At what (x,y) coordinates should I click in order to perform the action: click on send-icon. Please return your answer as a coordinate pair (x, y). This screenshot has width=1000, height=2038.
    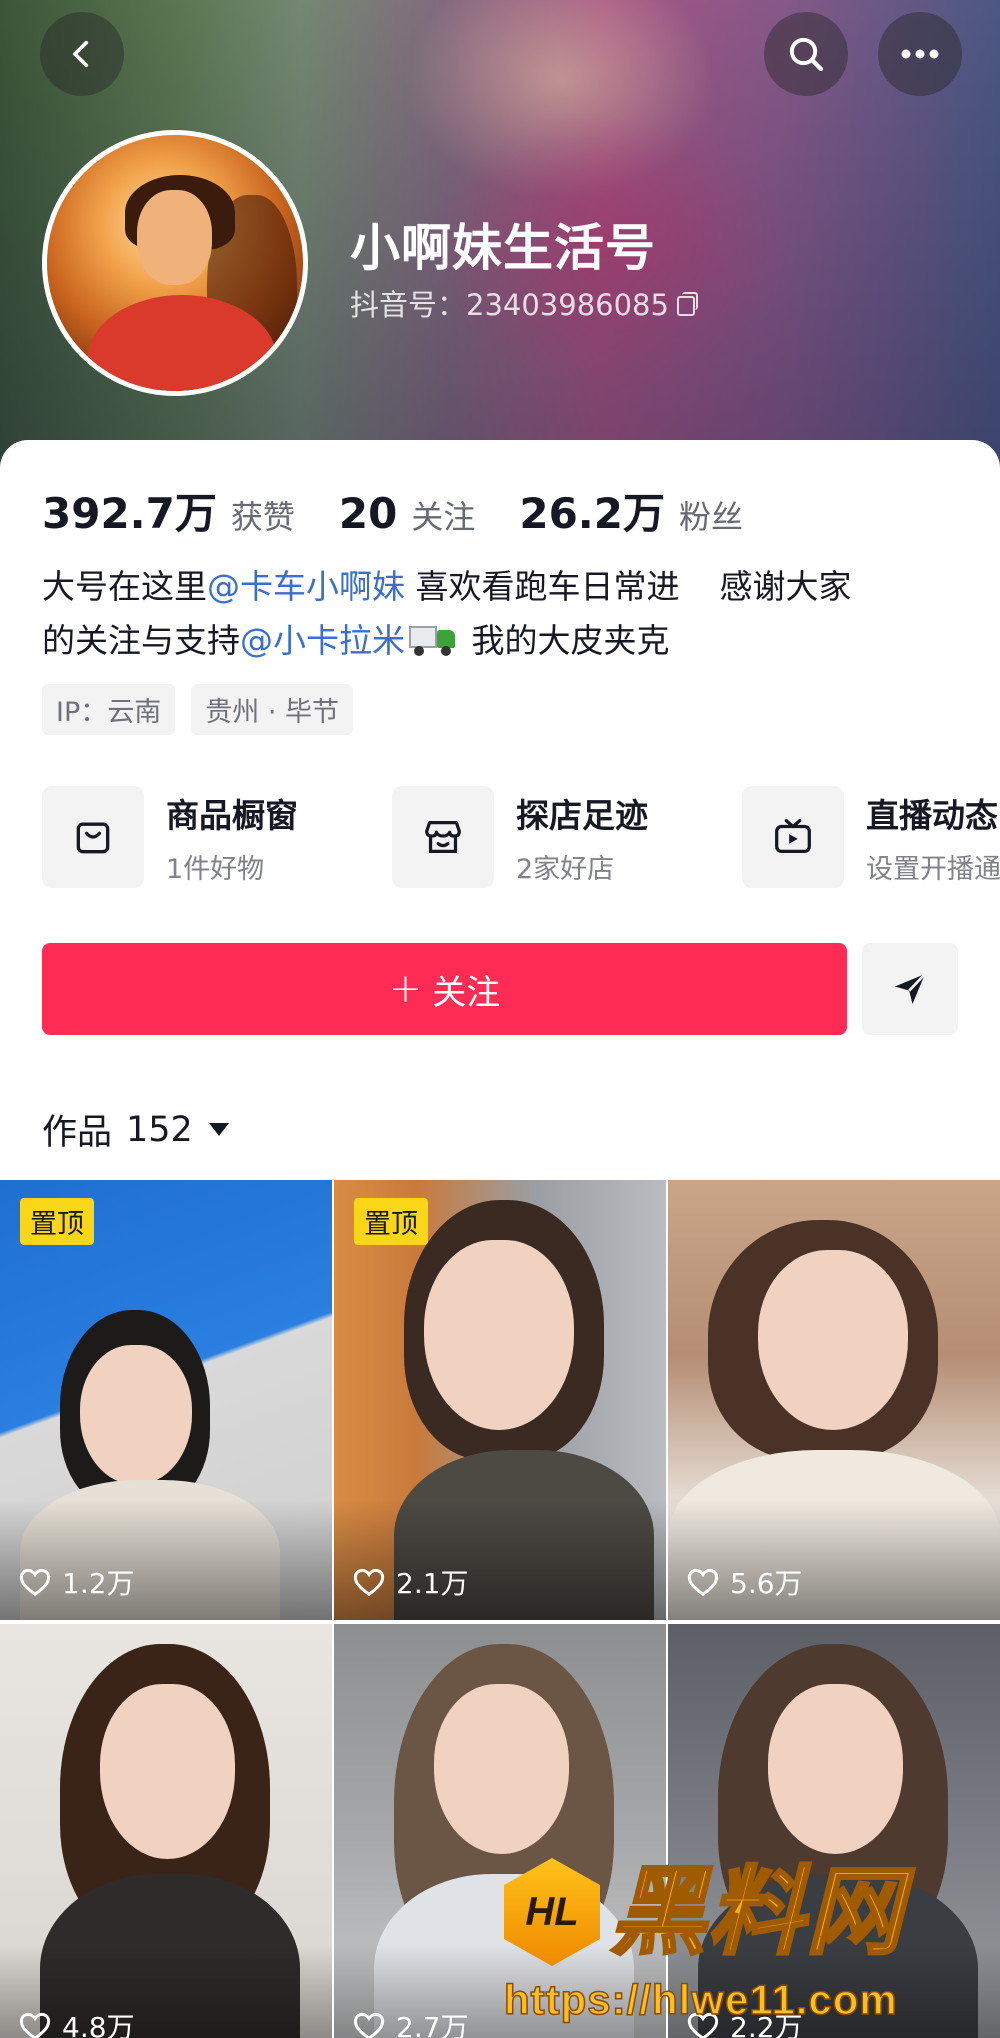
    Looking at the image, I should click on (910, 988).